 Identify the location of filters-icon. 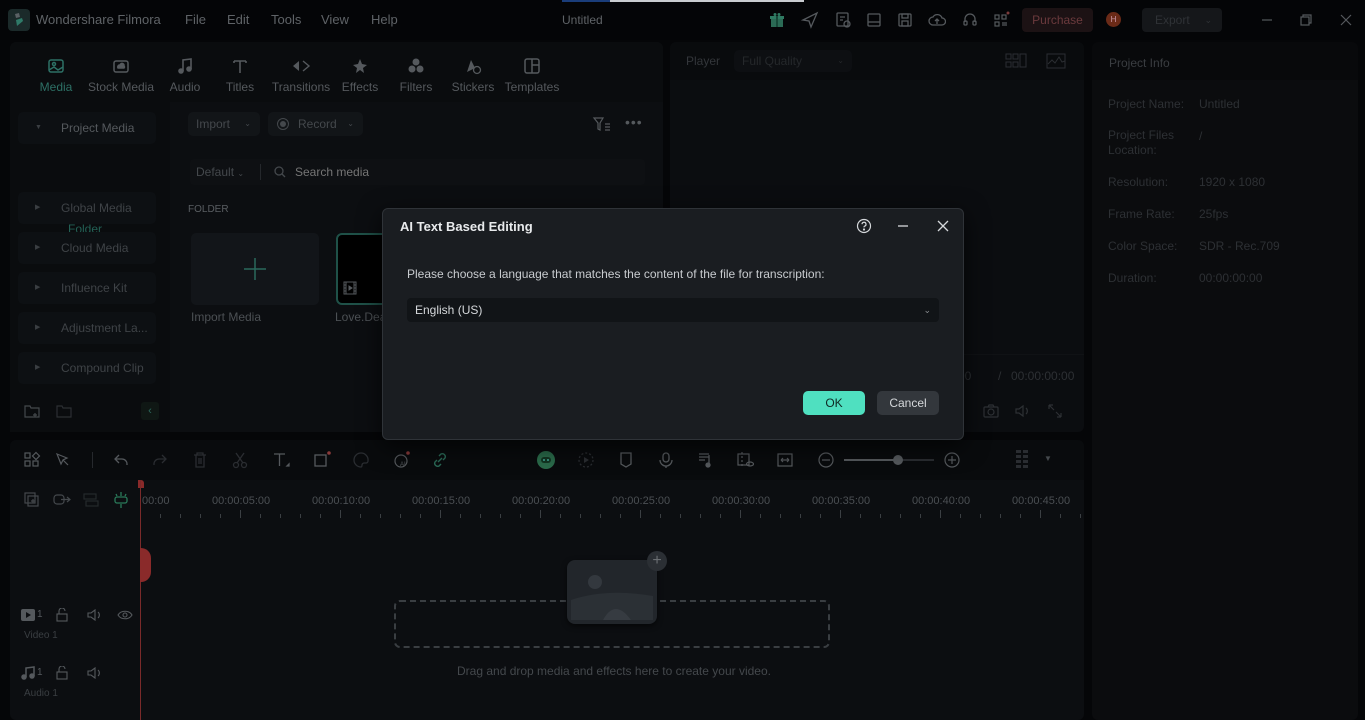
(416, 66).